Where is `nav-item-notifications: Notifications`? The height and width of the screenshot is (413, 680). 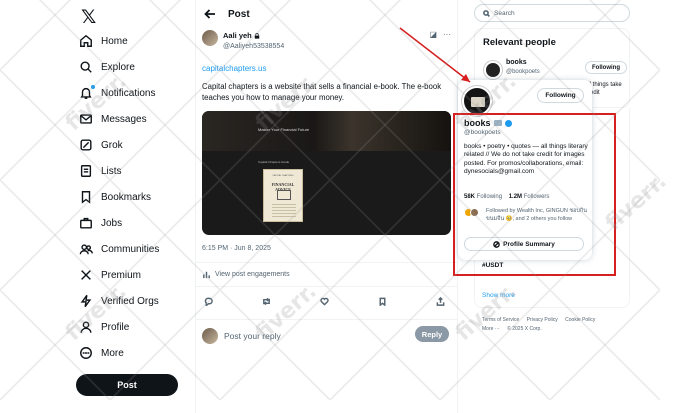 nav-item-notifications: Notifications is located at coordinates (118, 93).